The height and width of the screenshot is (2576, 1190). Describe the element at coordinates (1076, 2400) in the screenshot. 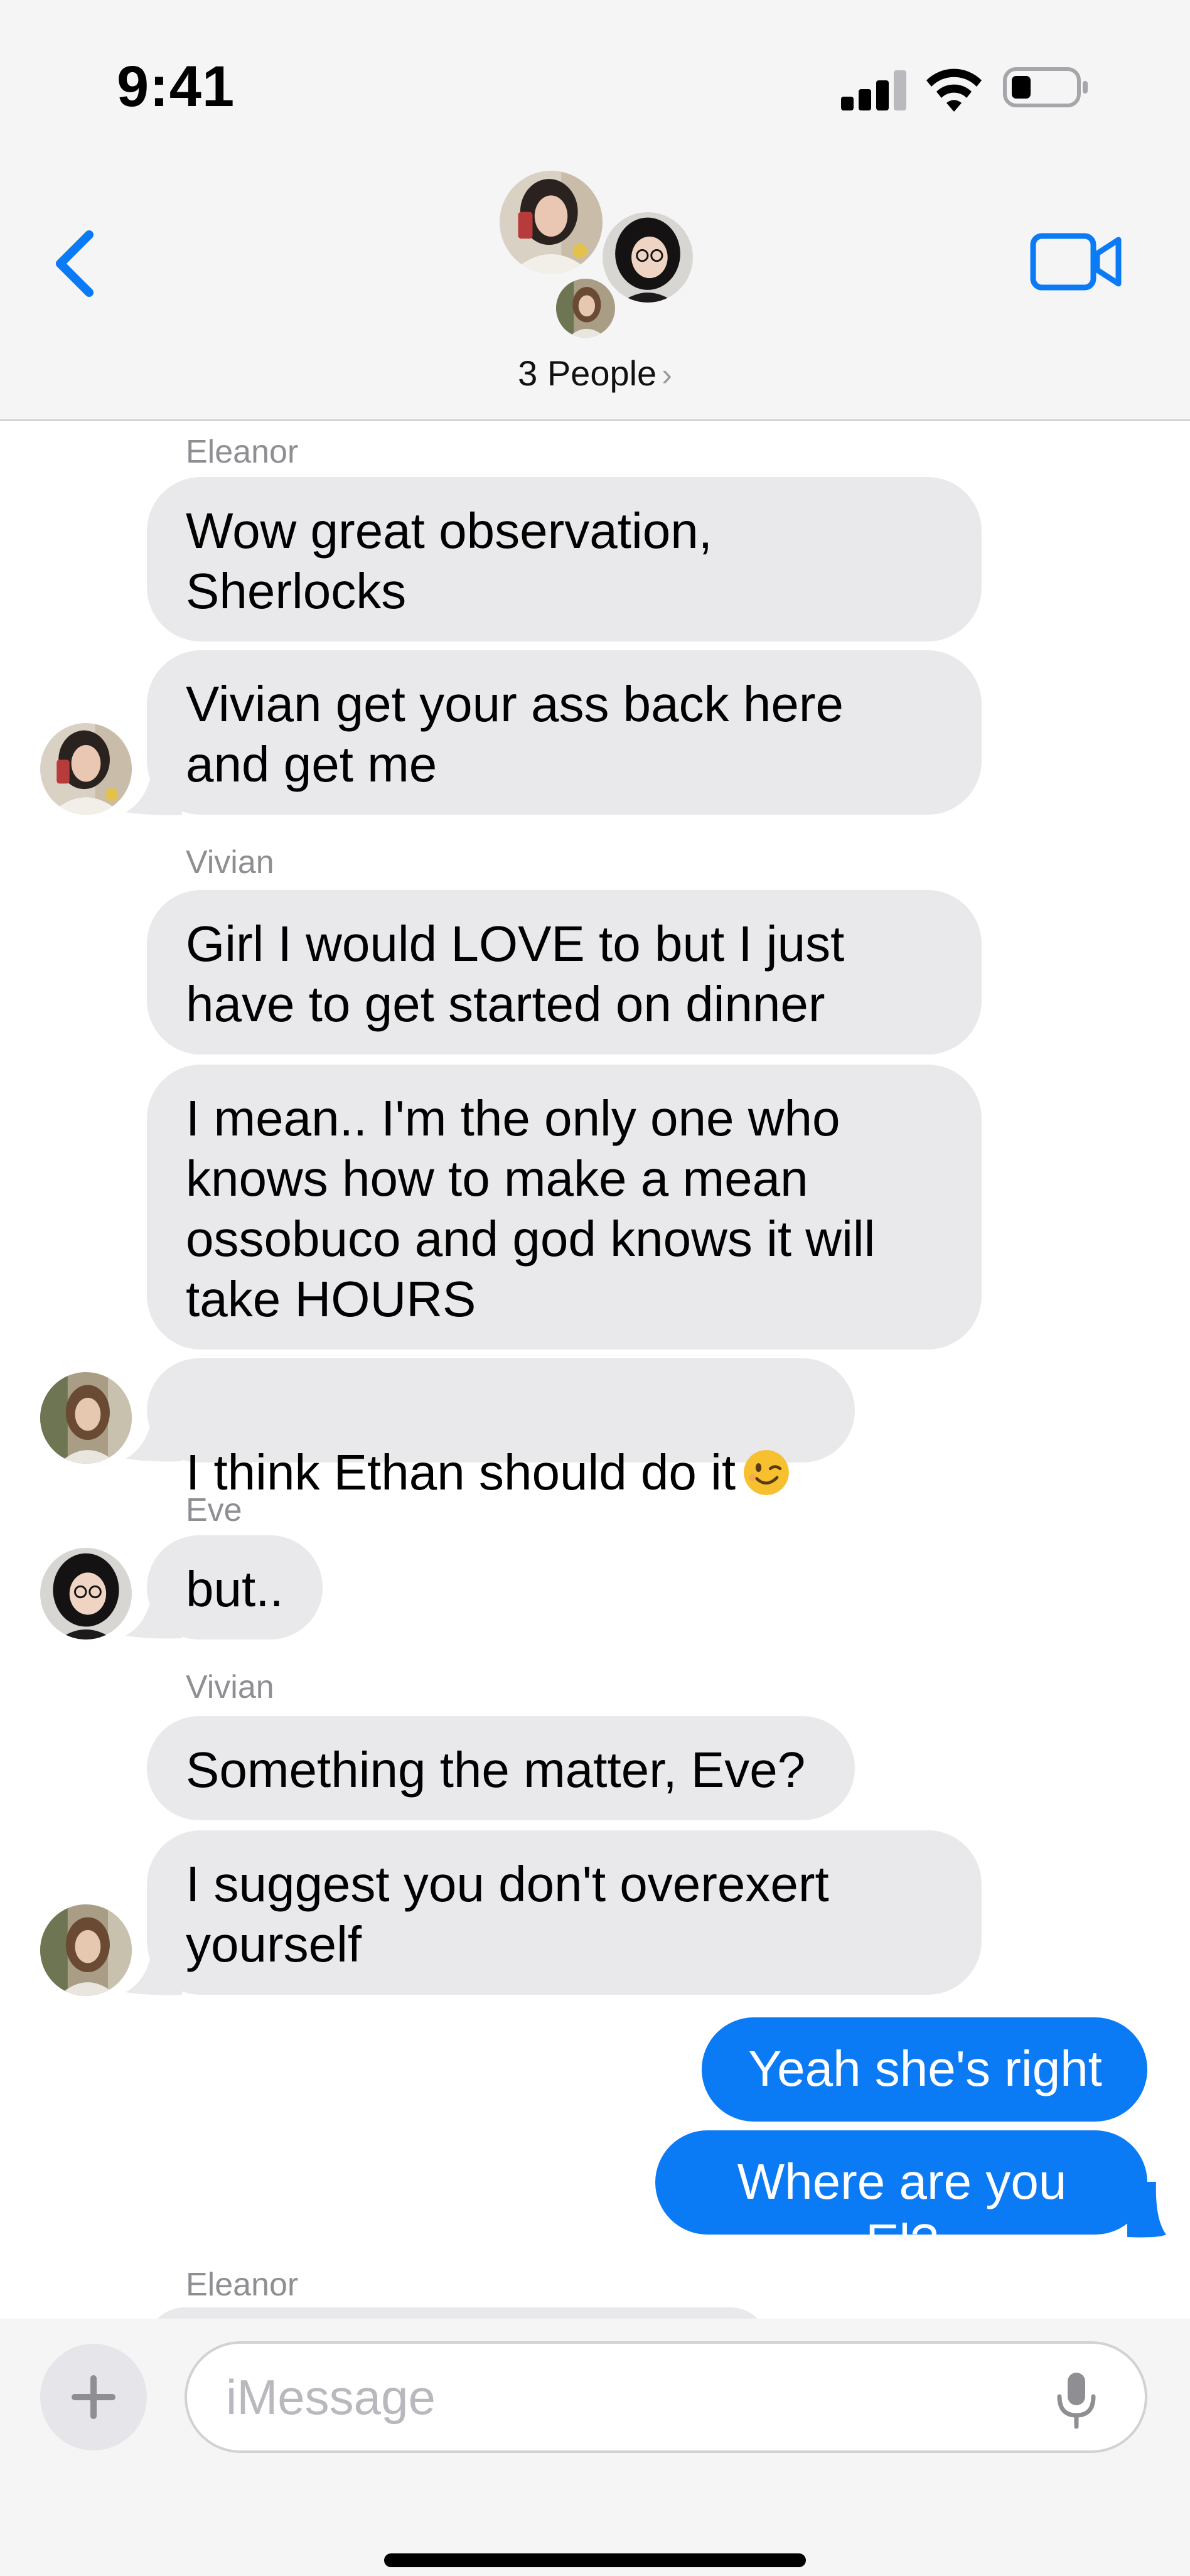

I see `microphone-icon` at that location.